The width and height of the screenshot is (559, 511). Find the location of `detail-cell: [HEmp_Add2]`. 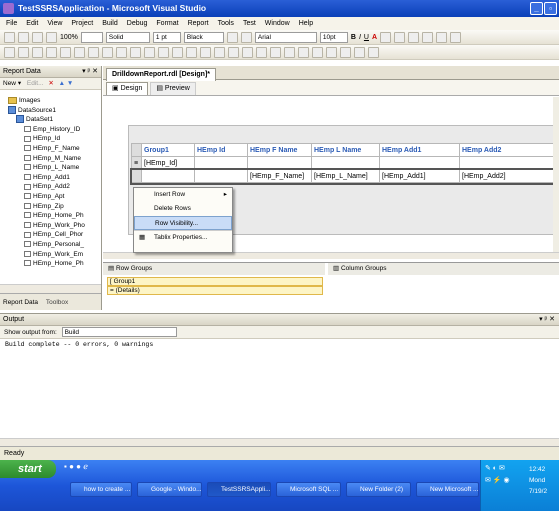

detail-cell: [HEmp_Add2] is located at coordinates (507, 176).